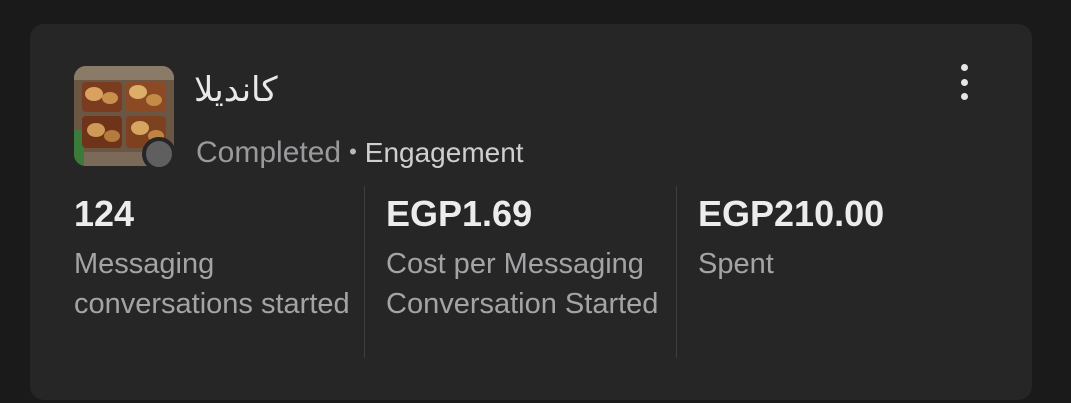  I want to click on metric-conversations: 124 Messaging conversations started, so click(214, 258).